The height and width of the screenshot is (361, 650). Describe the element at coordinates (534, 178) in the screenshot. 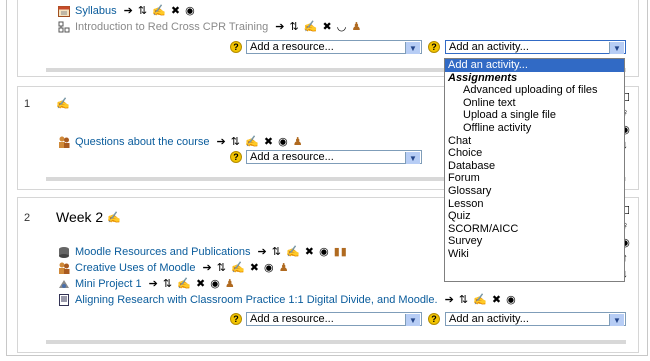

I see `dropdown-option: Forum` at that location.